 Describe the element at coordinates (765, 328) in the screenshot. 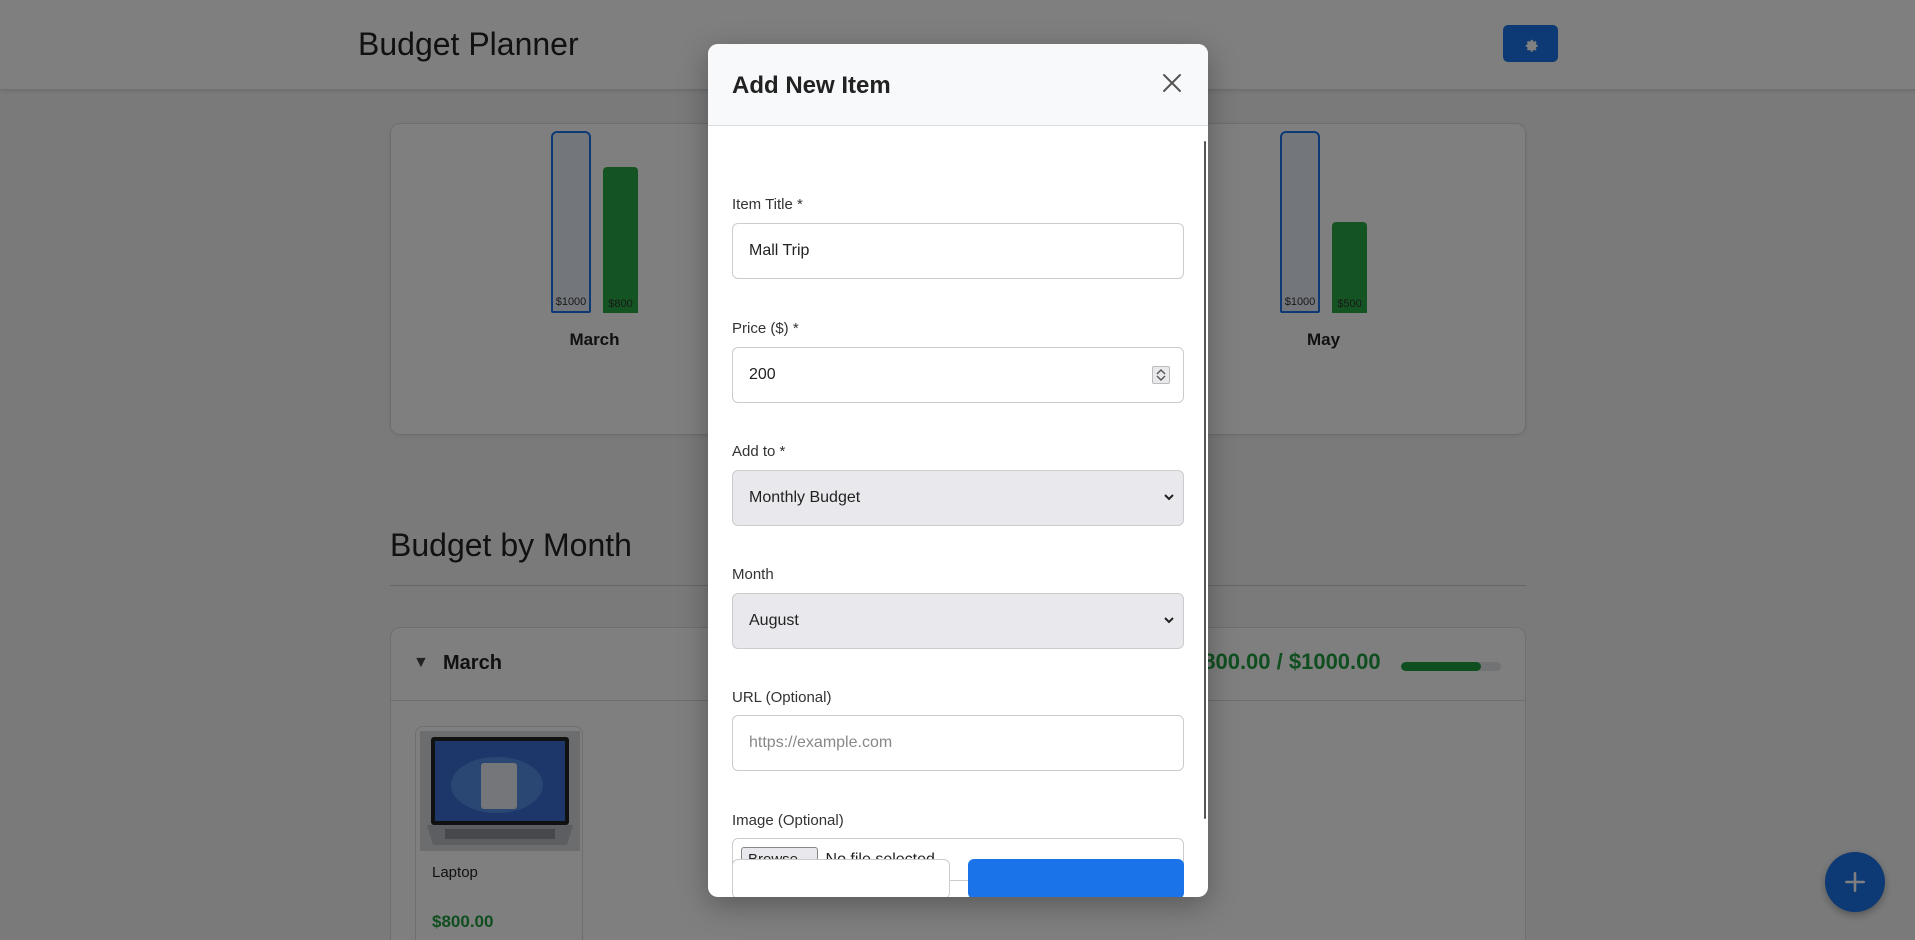

I see `price-label: Price ($) *` at that location.